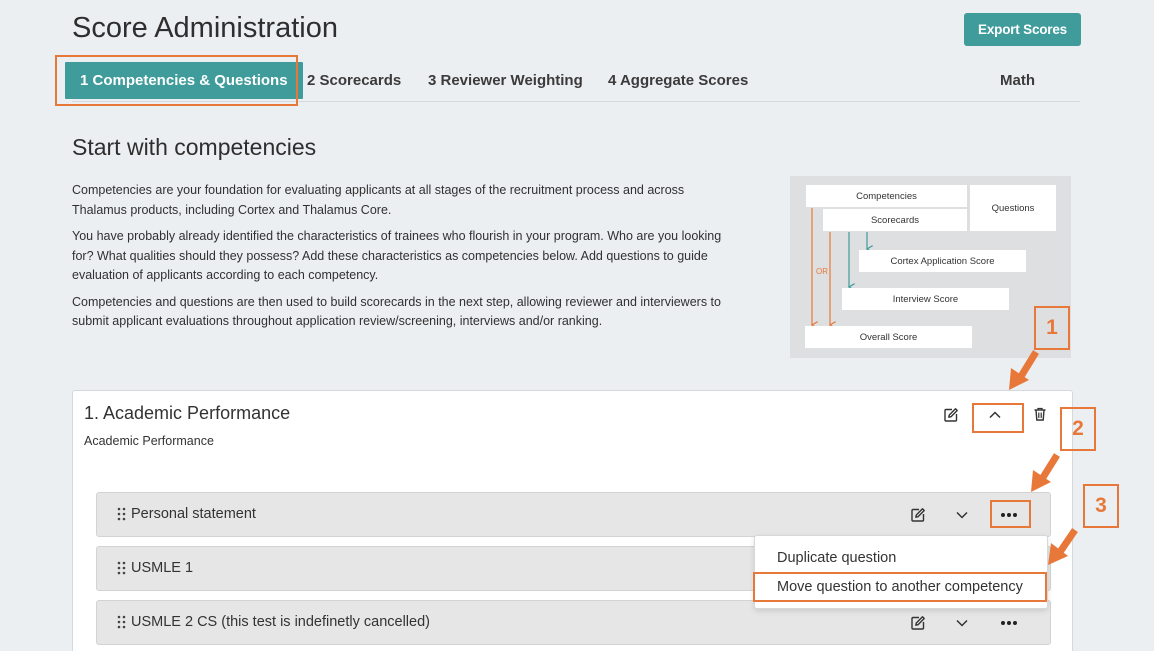  What do you see at coordinates (149, 441) in the screenshot?
I see `competency-description: Academic Performance` at bounding box center [149, 441].